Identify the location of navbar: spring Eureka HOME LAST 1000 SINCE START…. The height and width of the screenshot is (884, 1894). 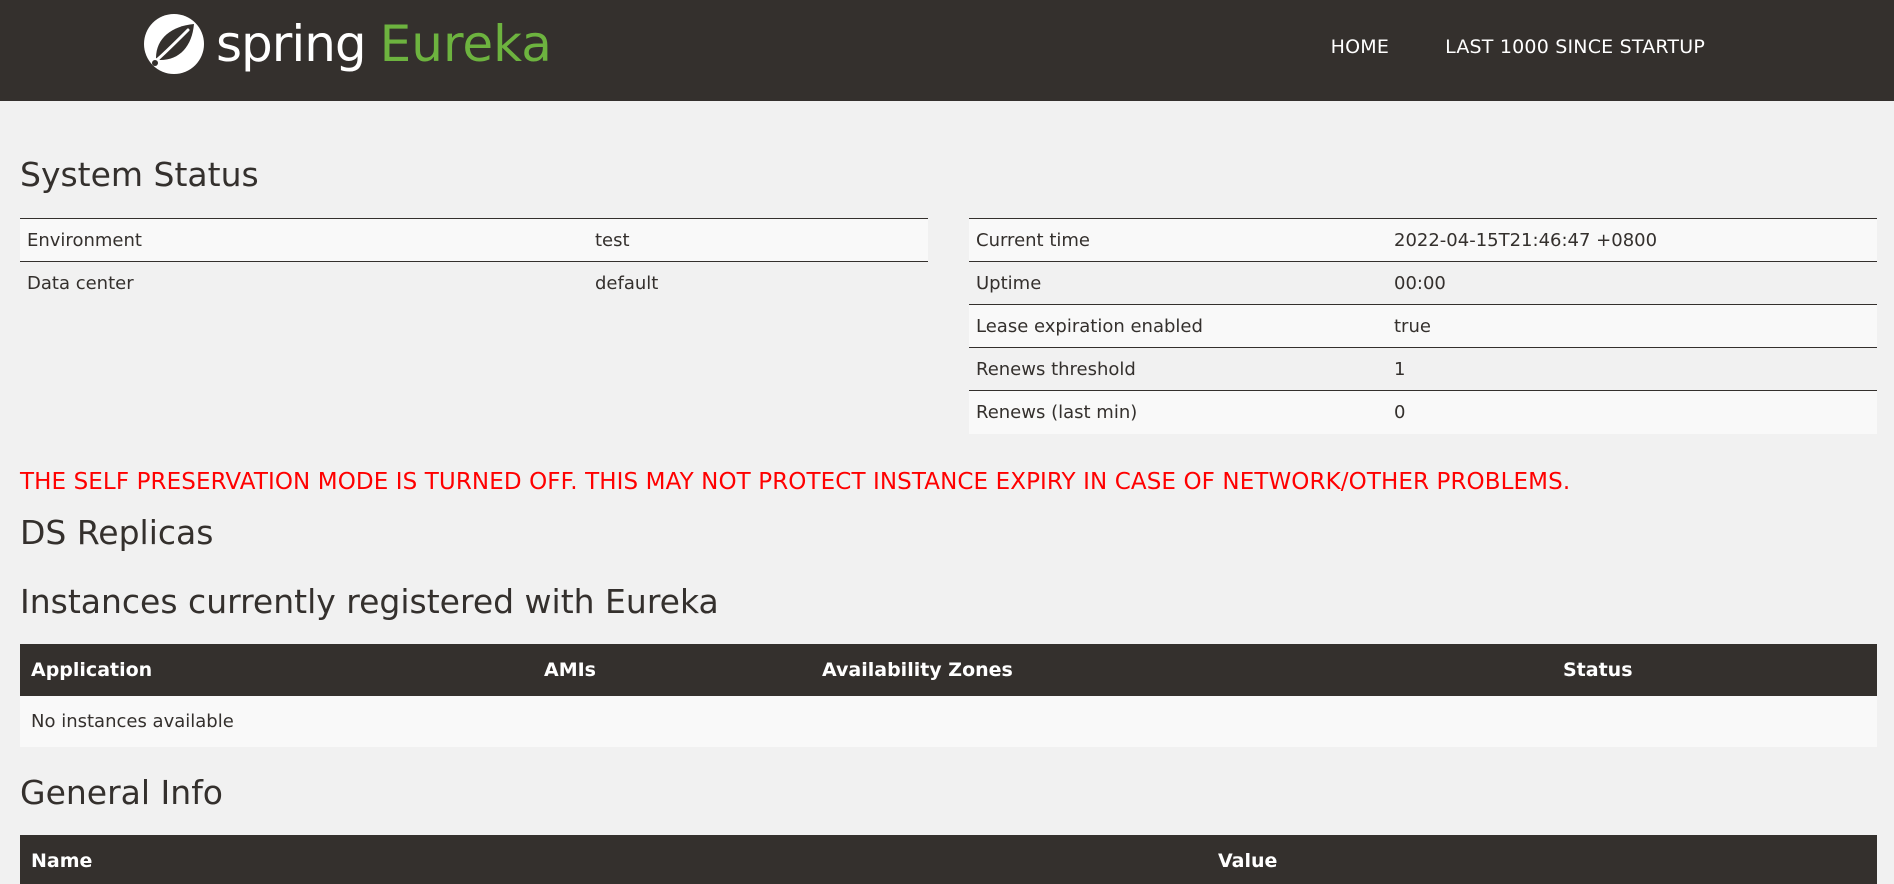
(947, 50).